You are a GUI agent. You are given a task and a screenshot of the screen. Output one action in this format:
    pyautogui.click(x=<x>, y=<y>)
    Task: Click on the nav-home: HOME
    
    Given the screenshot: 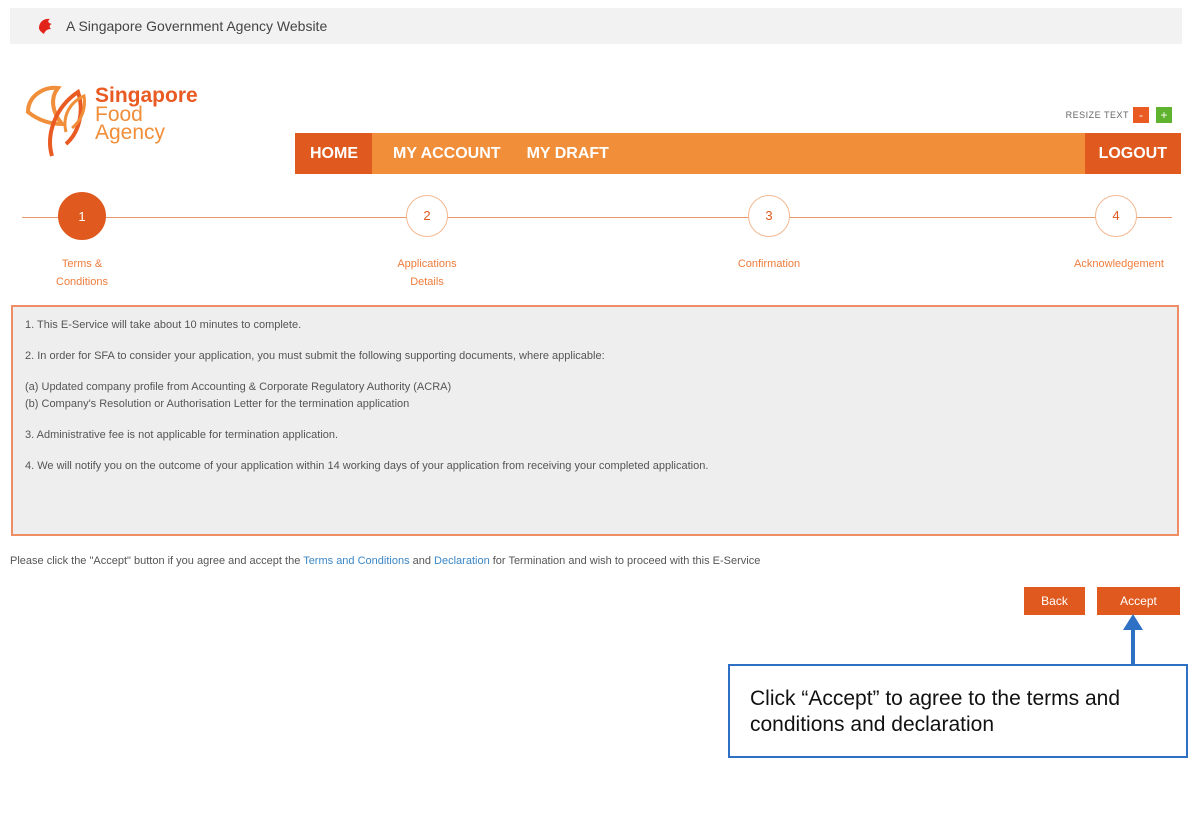 What is the action you would take?
    pyautogui.click(x=333, y=153)
    